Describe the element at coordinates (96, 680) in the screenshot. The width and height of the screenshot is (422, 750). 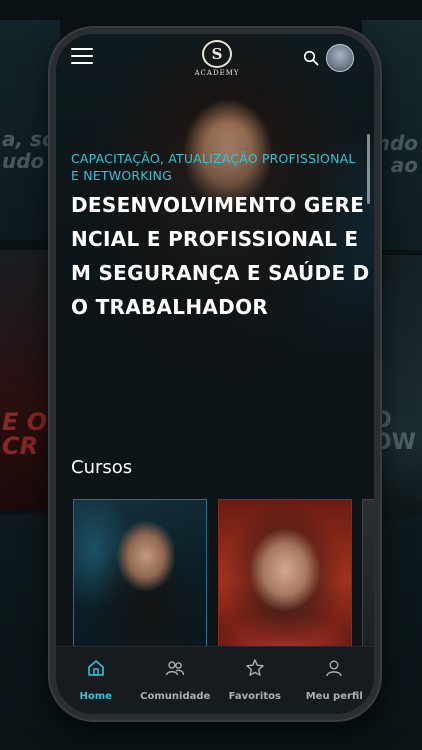
I see `nav-item-home: Home` at that location.